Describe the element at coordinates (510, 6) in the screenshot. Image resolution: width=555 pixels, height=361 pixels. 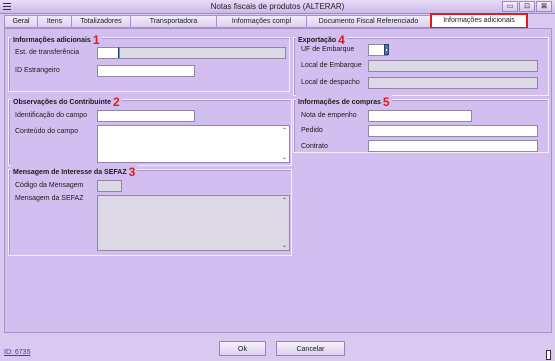
I see `minimize-icon: ▭` at that location.